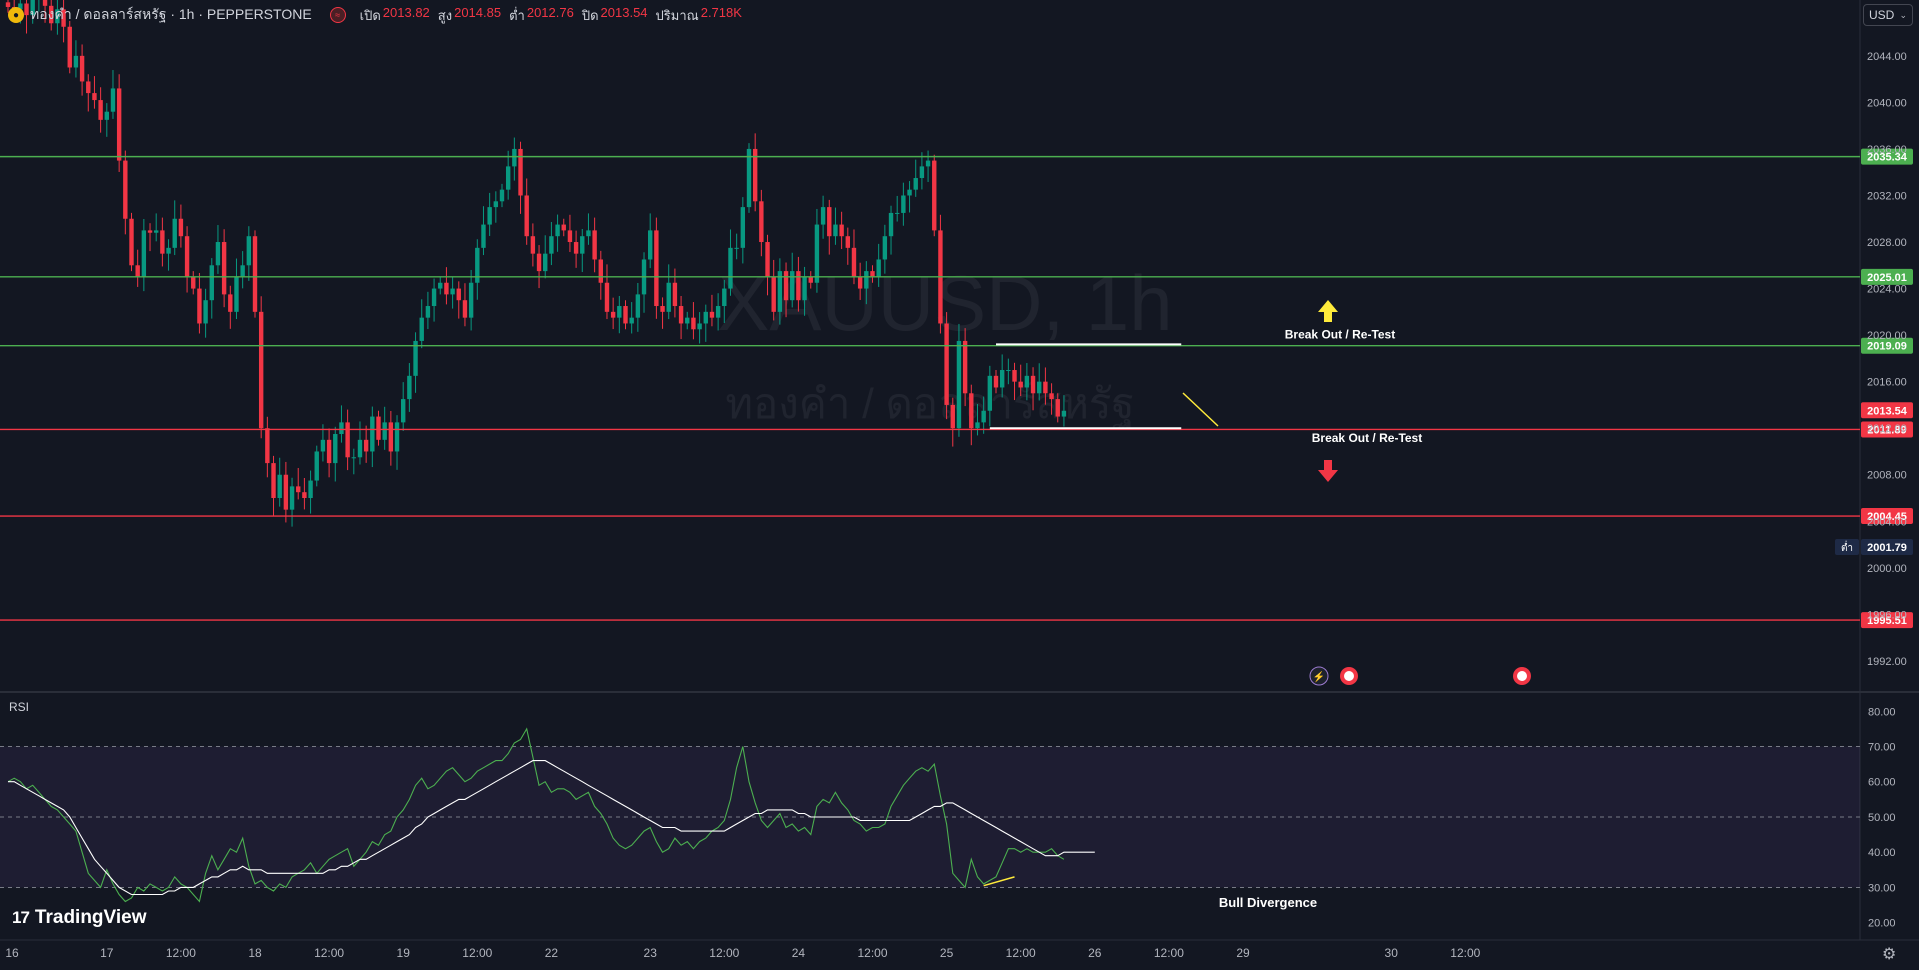 The image size is (1919, 970). Describe the element at coordinates (1882, 783) in the screenshot. I see `rsi-tick-label: 60.00` at that location.